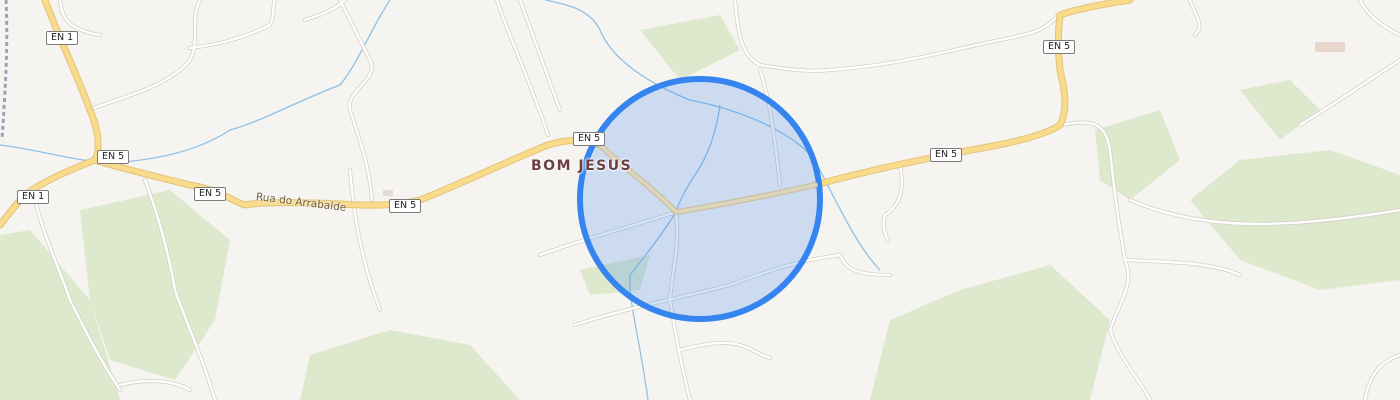 This screenshot has width=1400, height=400. What do you see at coordinates (4, 70) in the screenshot?
I see `rail-line` at bounding box center [4, 70].